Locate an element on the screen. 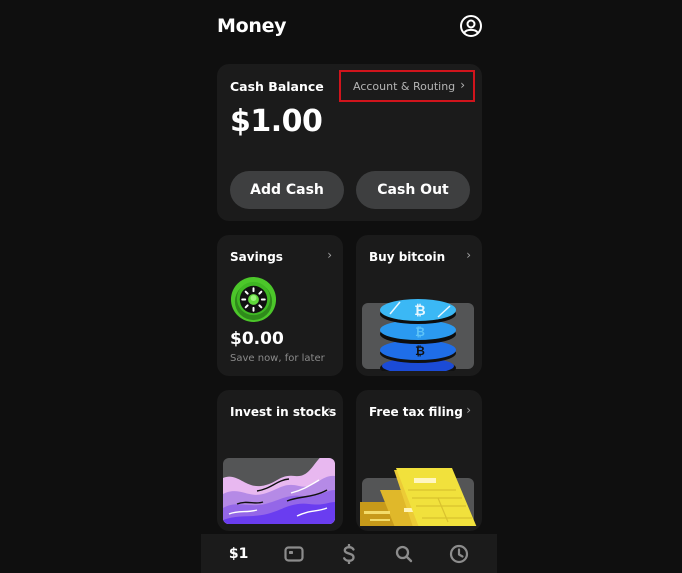  add-cash-button: Add Cash is located at coordinates (287, 190).